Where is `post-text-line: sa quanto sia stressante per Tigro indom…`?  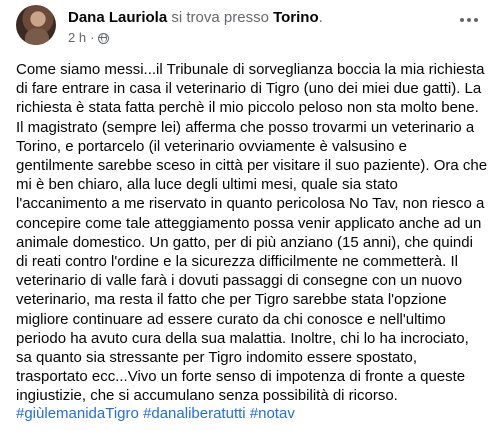
post-text-line: sa quanto sia stressante per Tigro indom… is located at coordinates (217, 358).